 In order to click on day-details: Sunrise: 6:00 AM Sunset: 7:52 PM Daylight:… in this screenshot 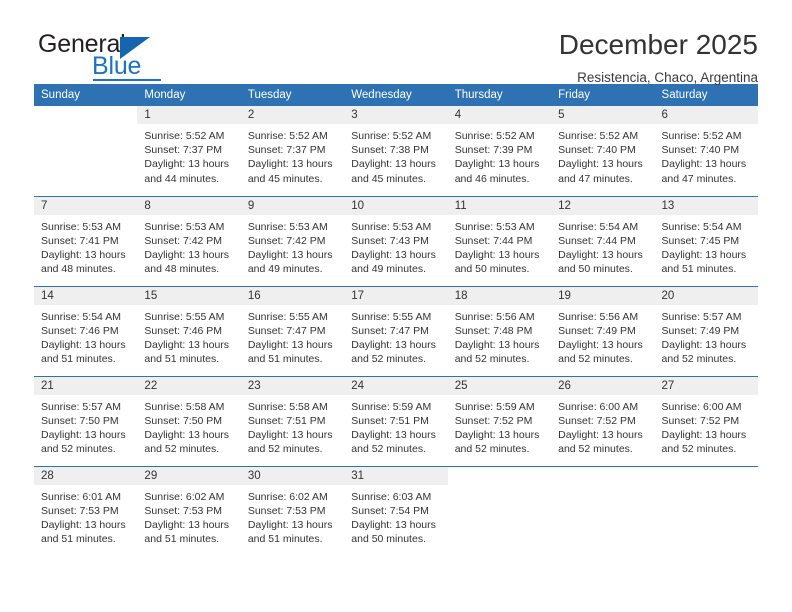, I will do `click(602, 426)`.